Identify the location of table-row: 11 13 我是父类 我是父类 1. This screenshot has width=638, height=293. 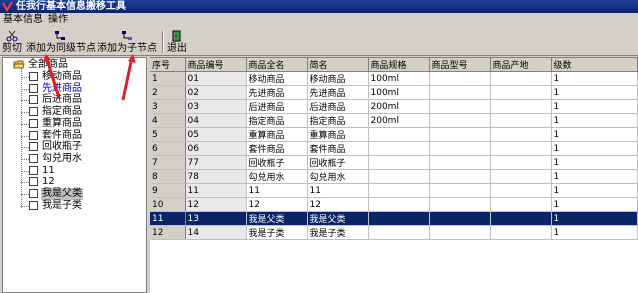
(394, 218).